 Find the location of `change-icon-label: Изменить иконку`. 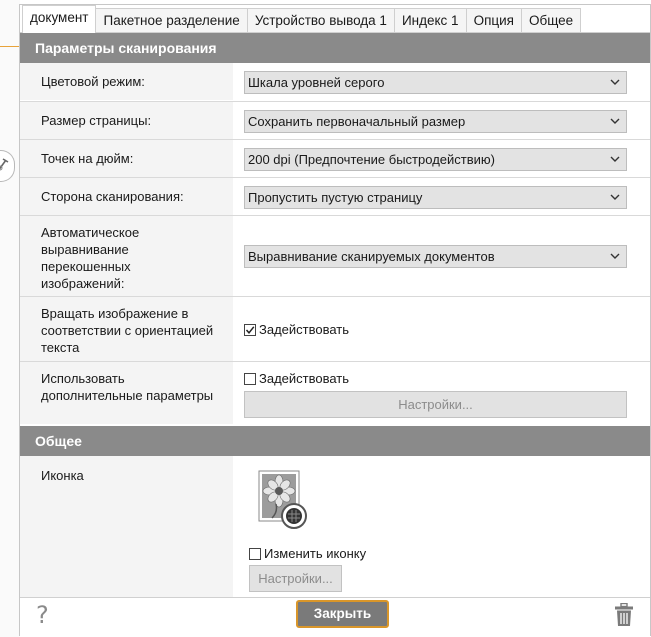

change-icon-label: Изменить иконку is located at coordinates (315, 553).